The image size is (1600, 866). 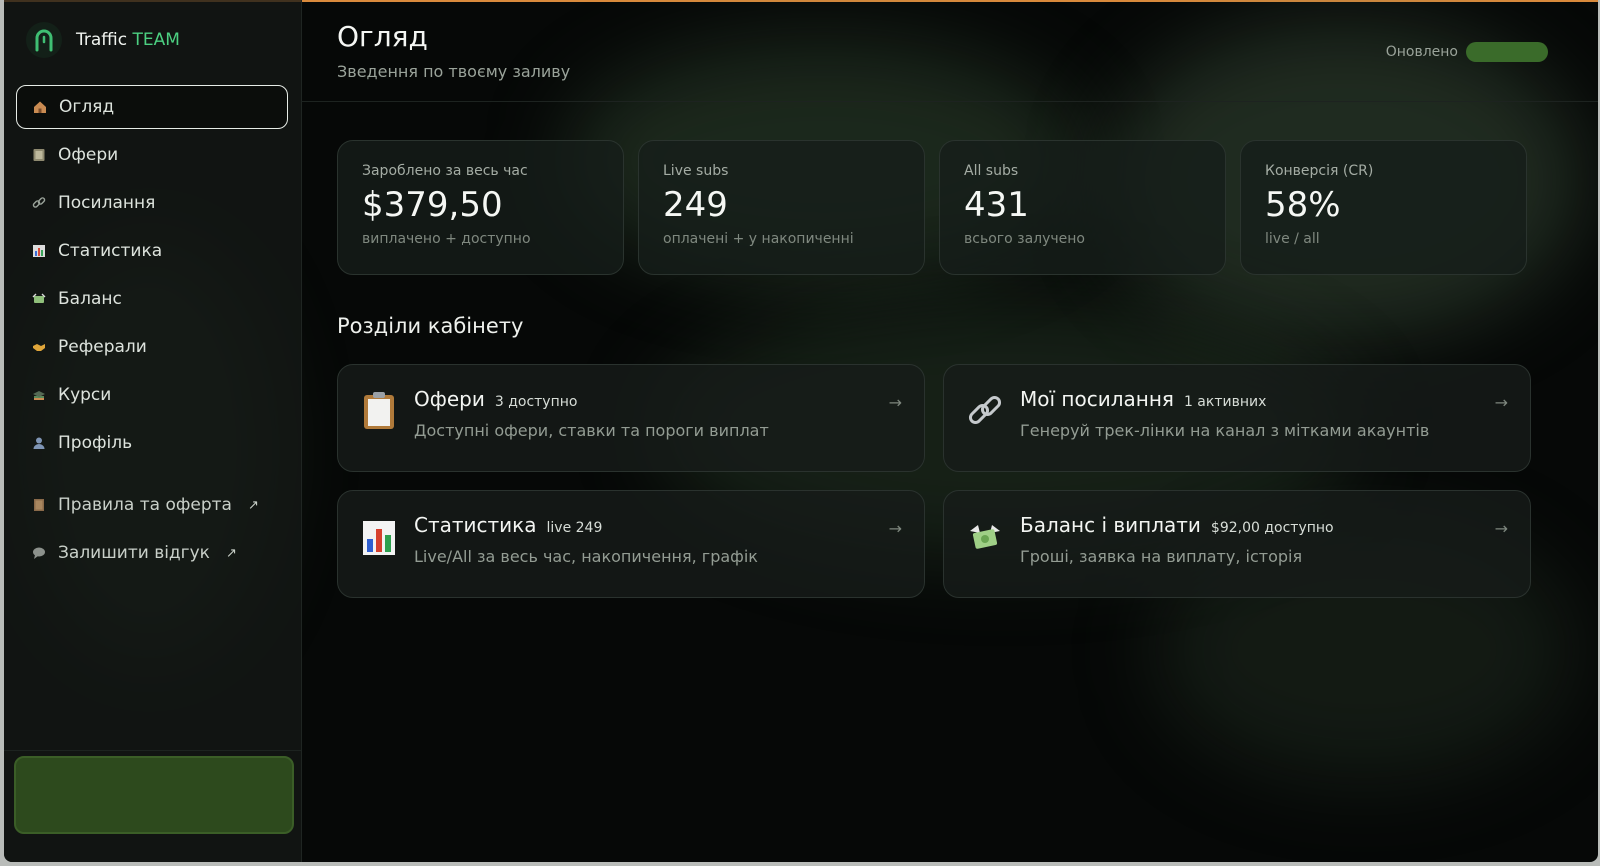 What do you see at coordinates (1292, 239) in the screenshot?
I see `stat-hint: live / all` at bounding box center [1292, 239].